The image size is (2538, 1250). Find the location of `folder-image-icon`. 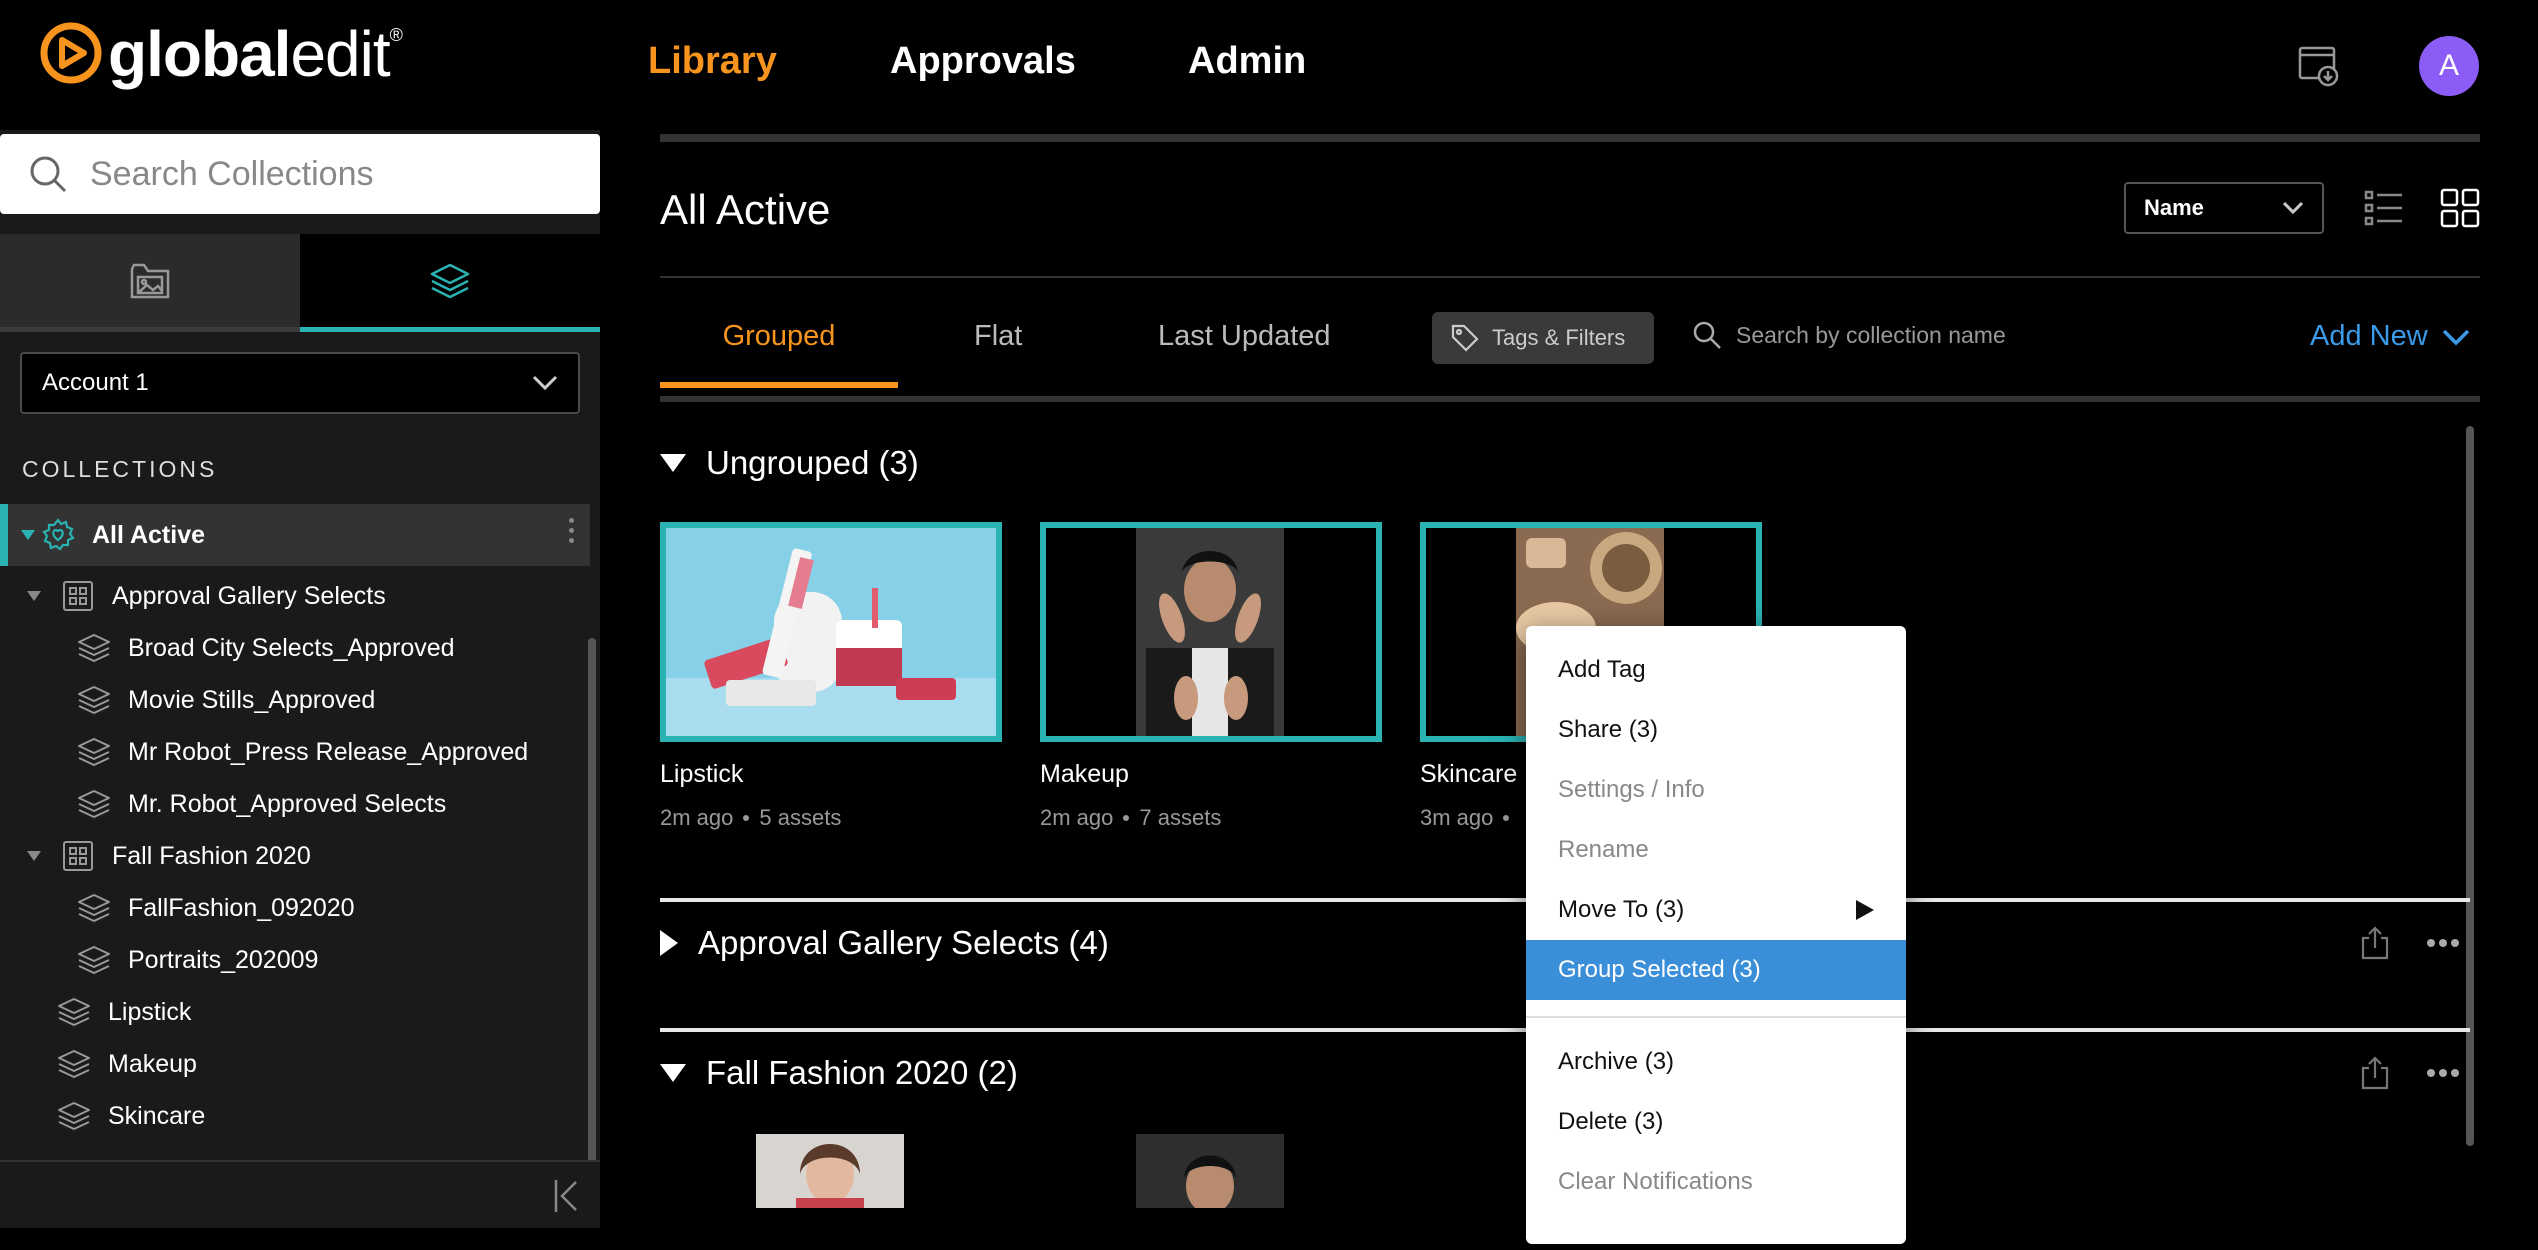

folder-image-icon is located at coordinates (150, 280).